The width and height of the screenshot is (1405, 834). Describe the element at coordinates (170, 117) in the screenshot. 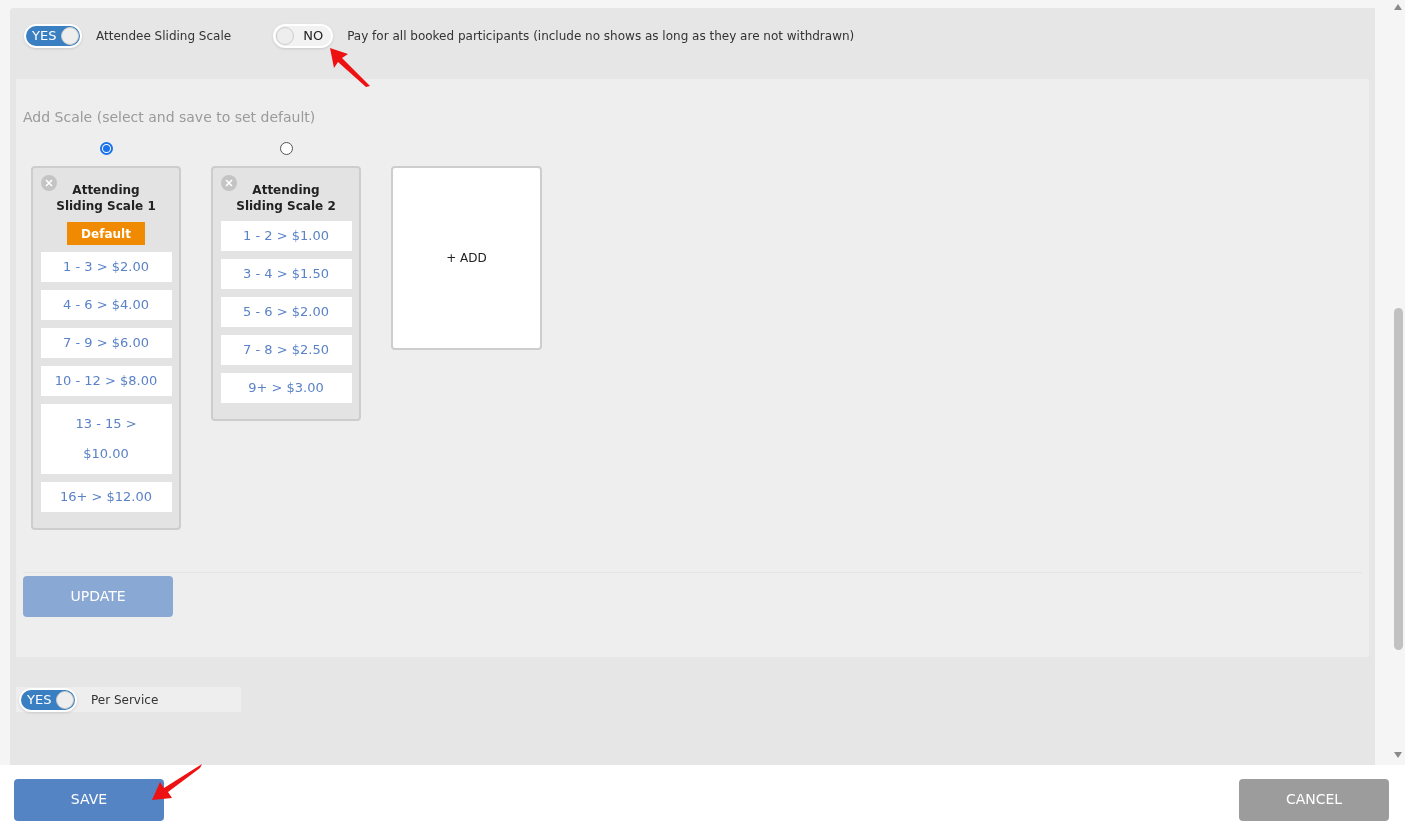

I see `section-heading: Add Scale (select and save to set default)` at that location.